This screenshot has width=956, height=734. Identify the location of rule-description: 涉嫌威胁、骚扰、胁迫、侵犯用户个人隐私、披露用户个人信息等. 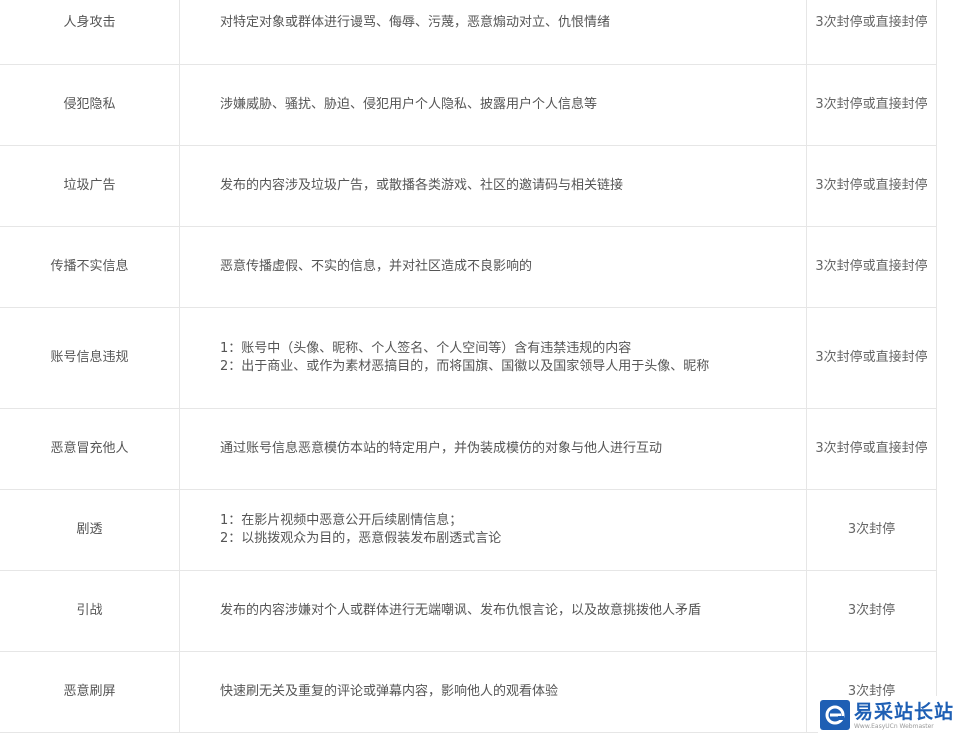
(493, 104).